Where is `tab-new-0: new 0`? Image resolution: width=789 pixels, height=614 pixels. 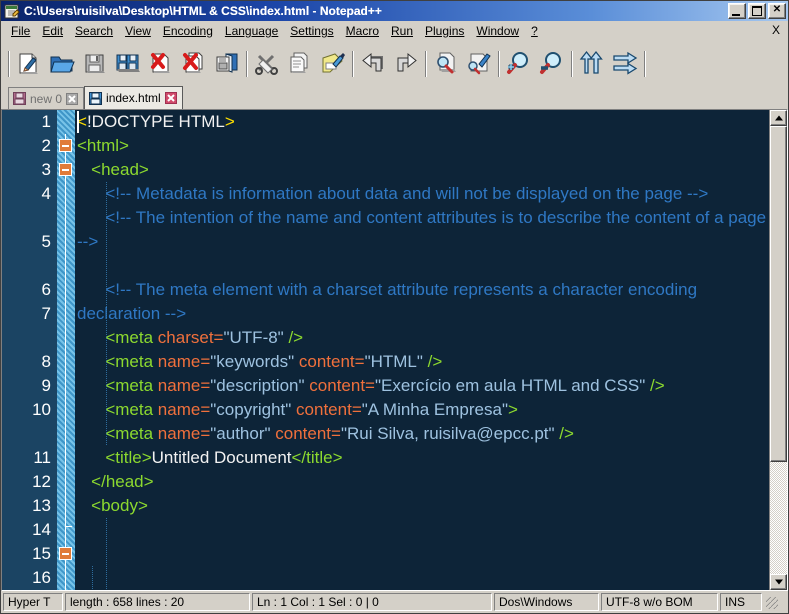
tab-new-0: new 0 is located at coordinates (46, 98).